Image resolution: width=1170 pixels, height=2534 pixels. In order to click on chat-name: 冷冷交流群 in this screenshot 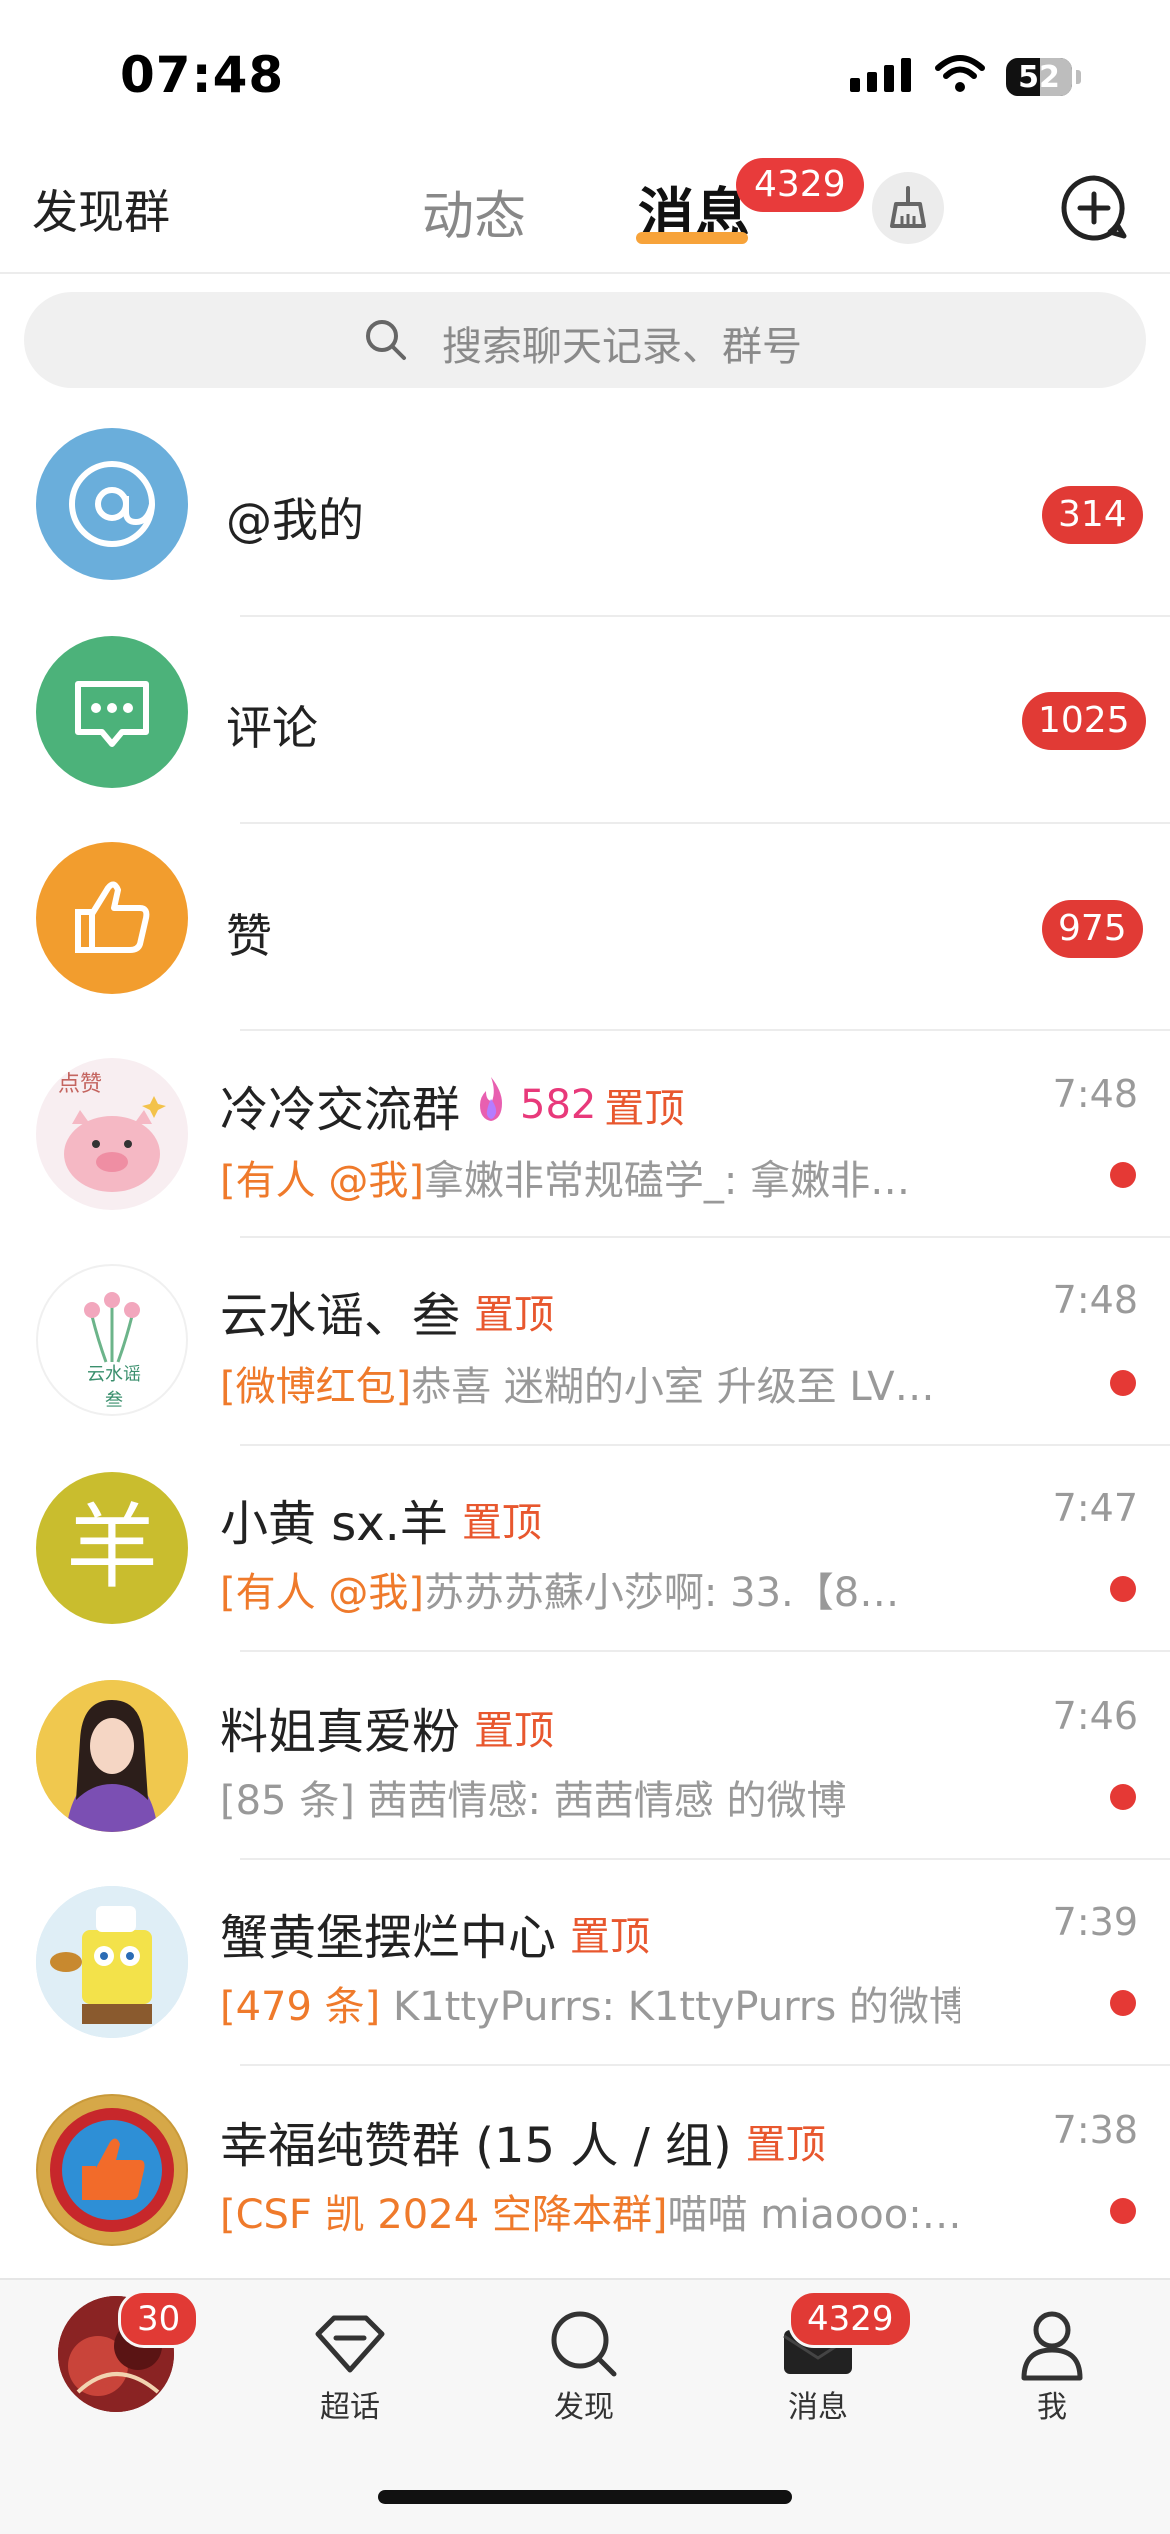, I will do `click(340, 1110)`.